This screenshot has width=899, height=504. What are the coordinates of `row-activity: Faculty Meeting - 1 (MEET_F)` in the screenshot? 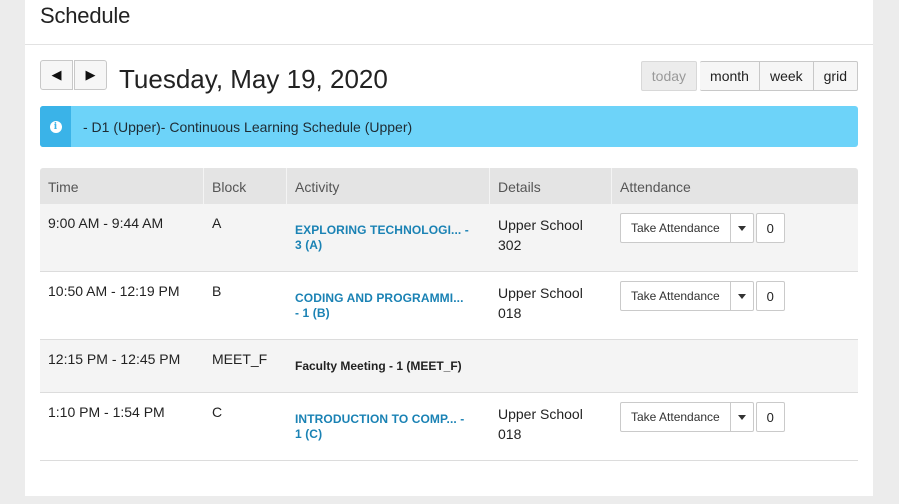 It's located at (388, 366).